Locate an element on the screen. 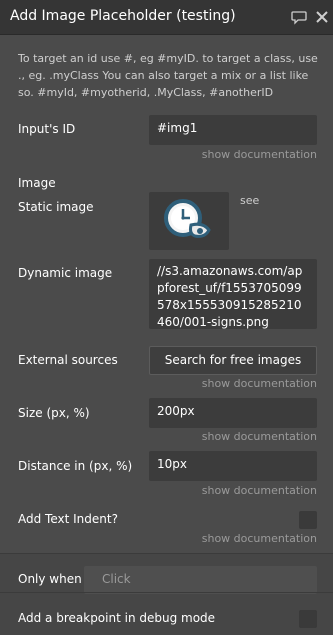 This screenshot has width=333, height=635. distance-label: Distance in (px, %) is located at coordinates (75, 466).